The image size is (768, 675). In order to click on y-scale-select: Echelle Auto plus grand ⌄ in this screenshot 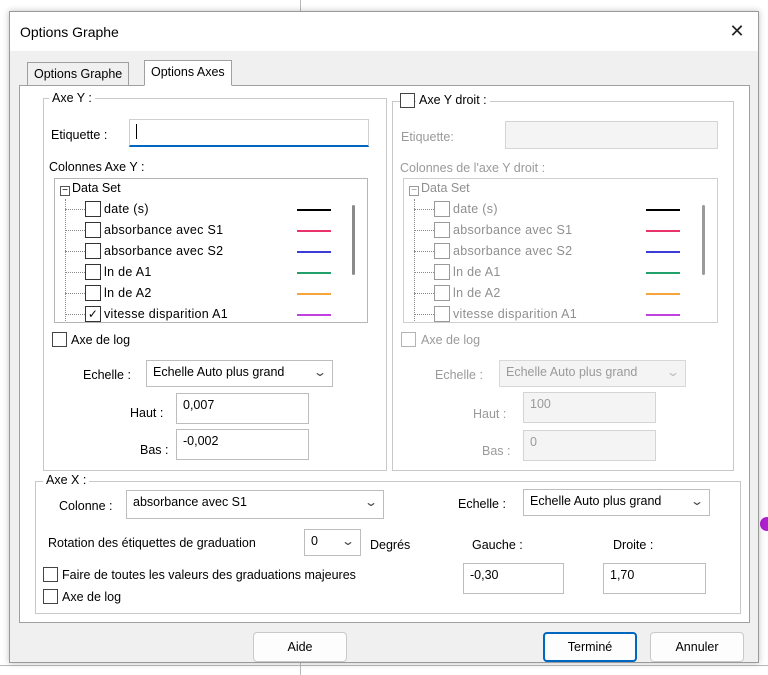, I will do `click(239, 373)`.